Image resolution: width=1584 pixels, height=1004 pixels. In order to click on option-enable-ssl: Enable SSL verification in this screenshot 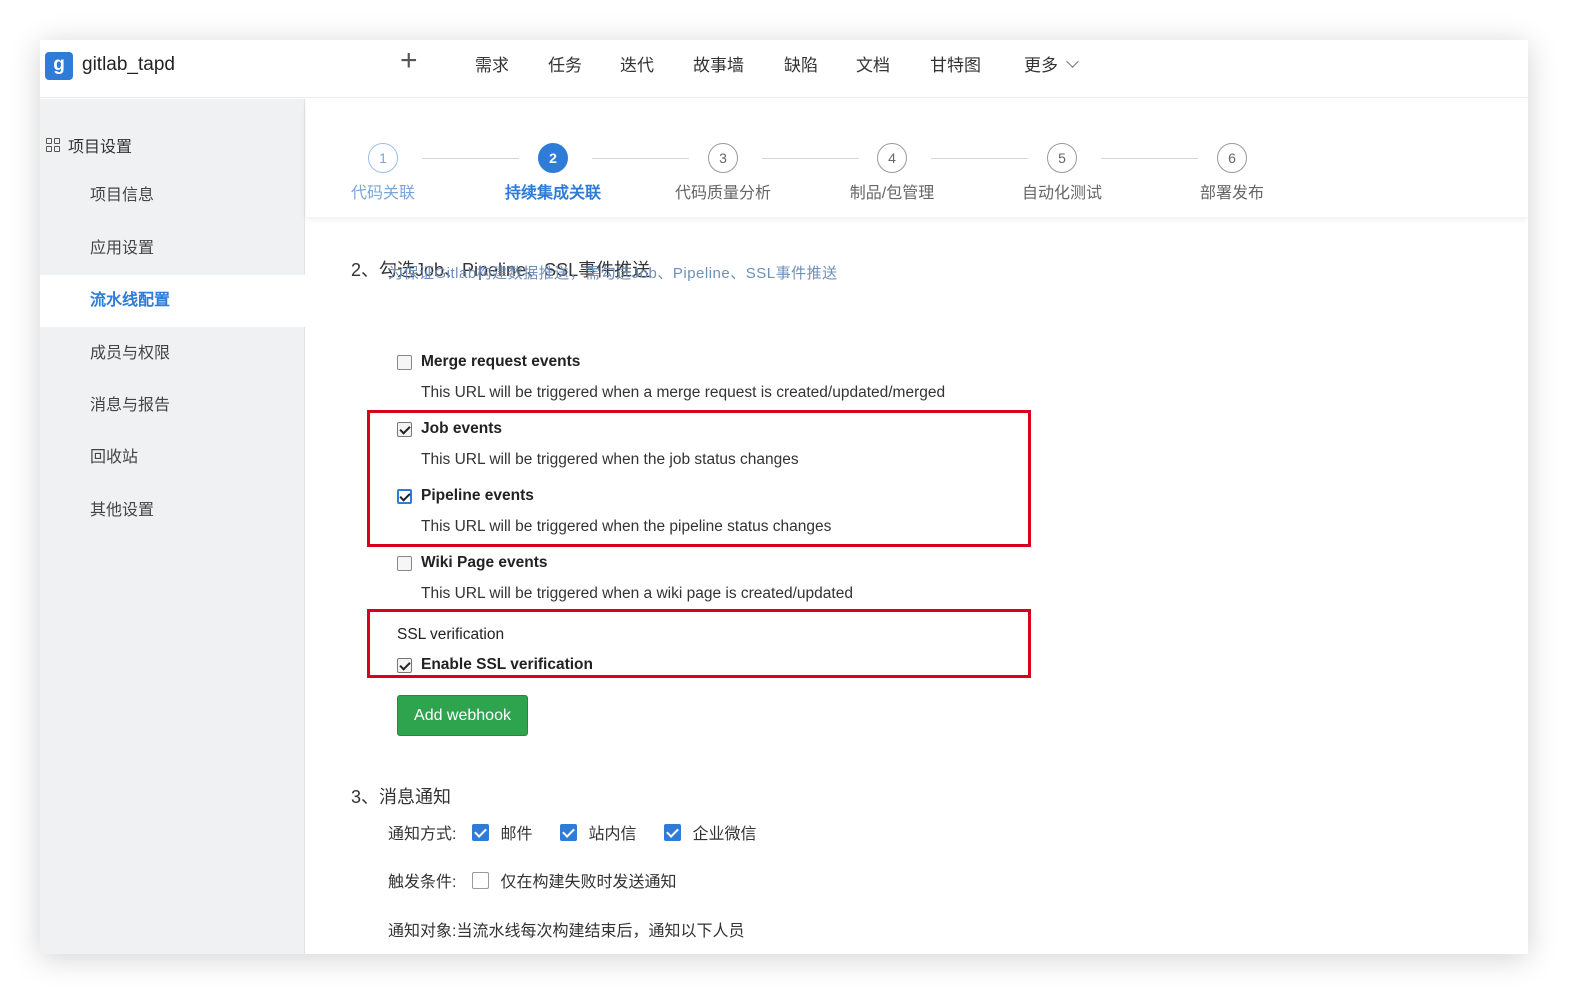, I will do `click(495, 665)`.